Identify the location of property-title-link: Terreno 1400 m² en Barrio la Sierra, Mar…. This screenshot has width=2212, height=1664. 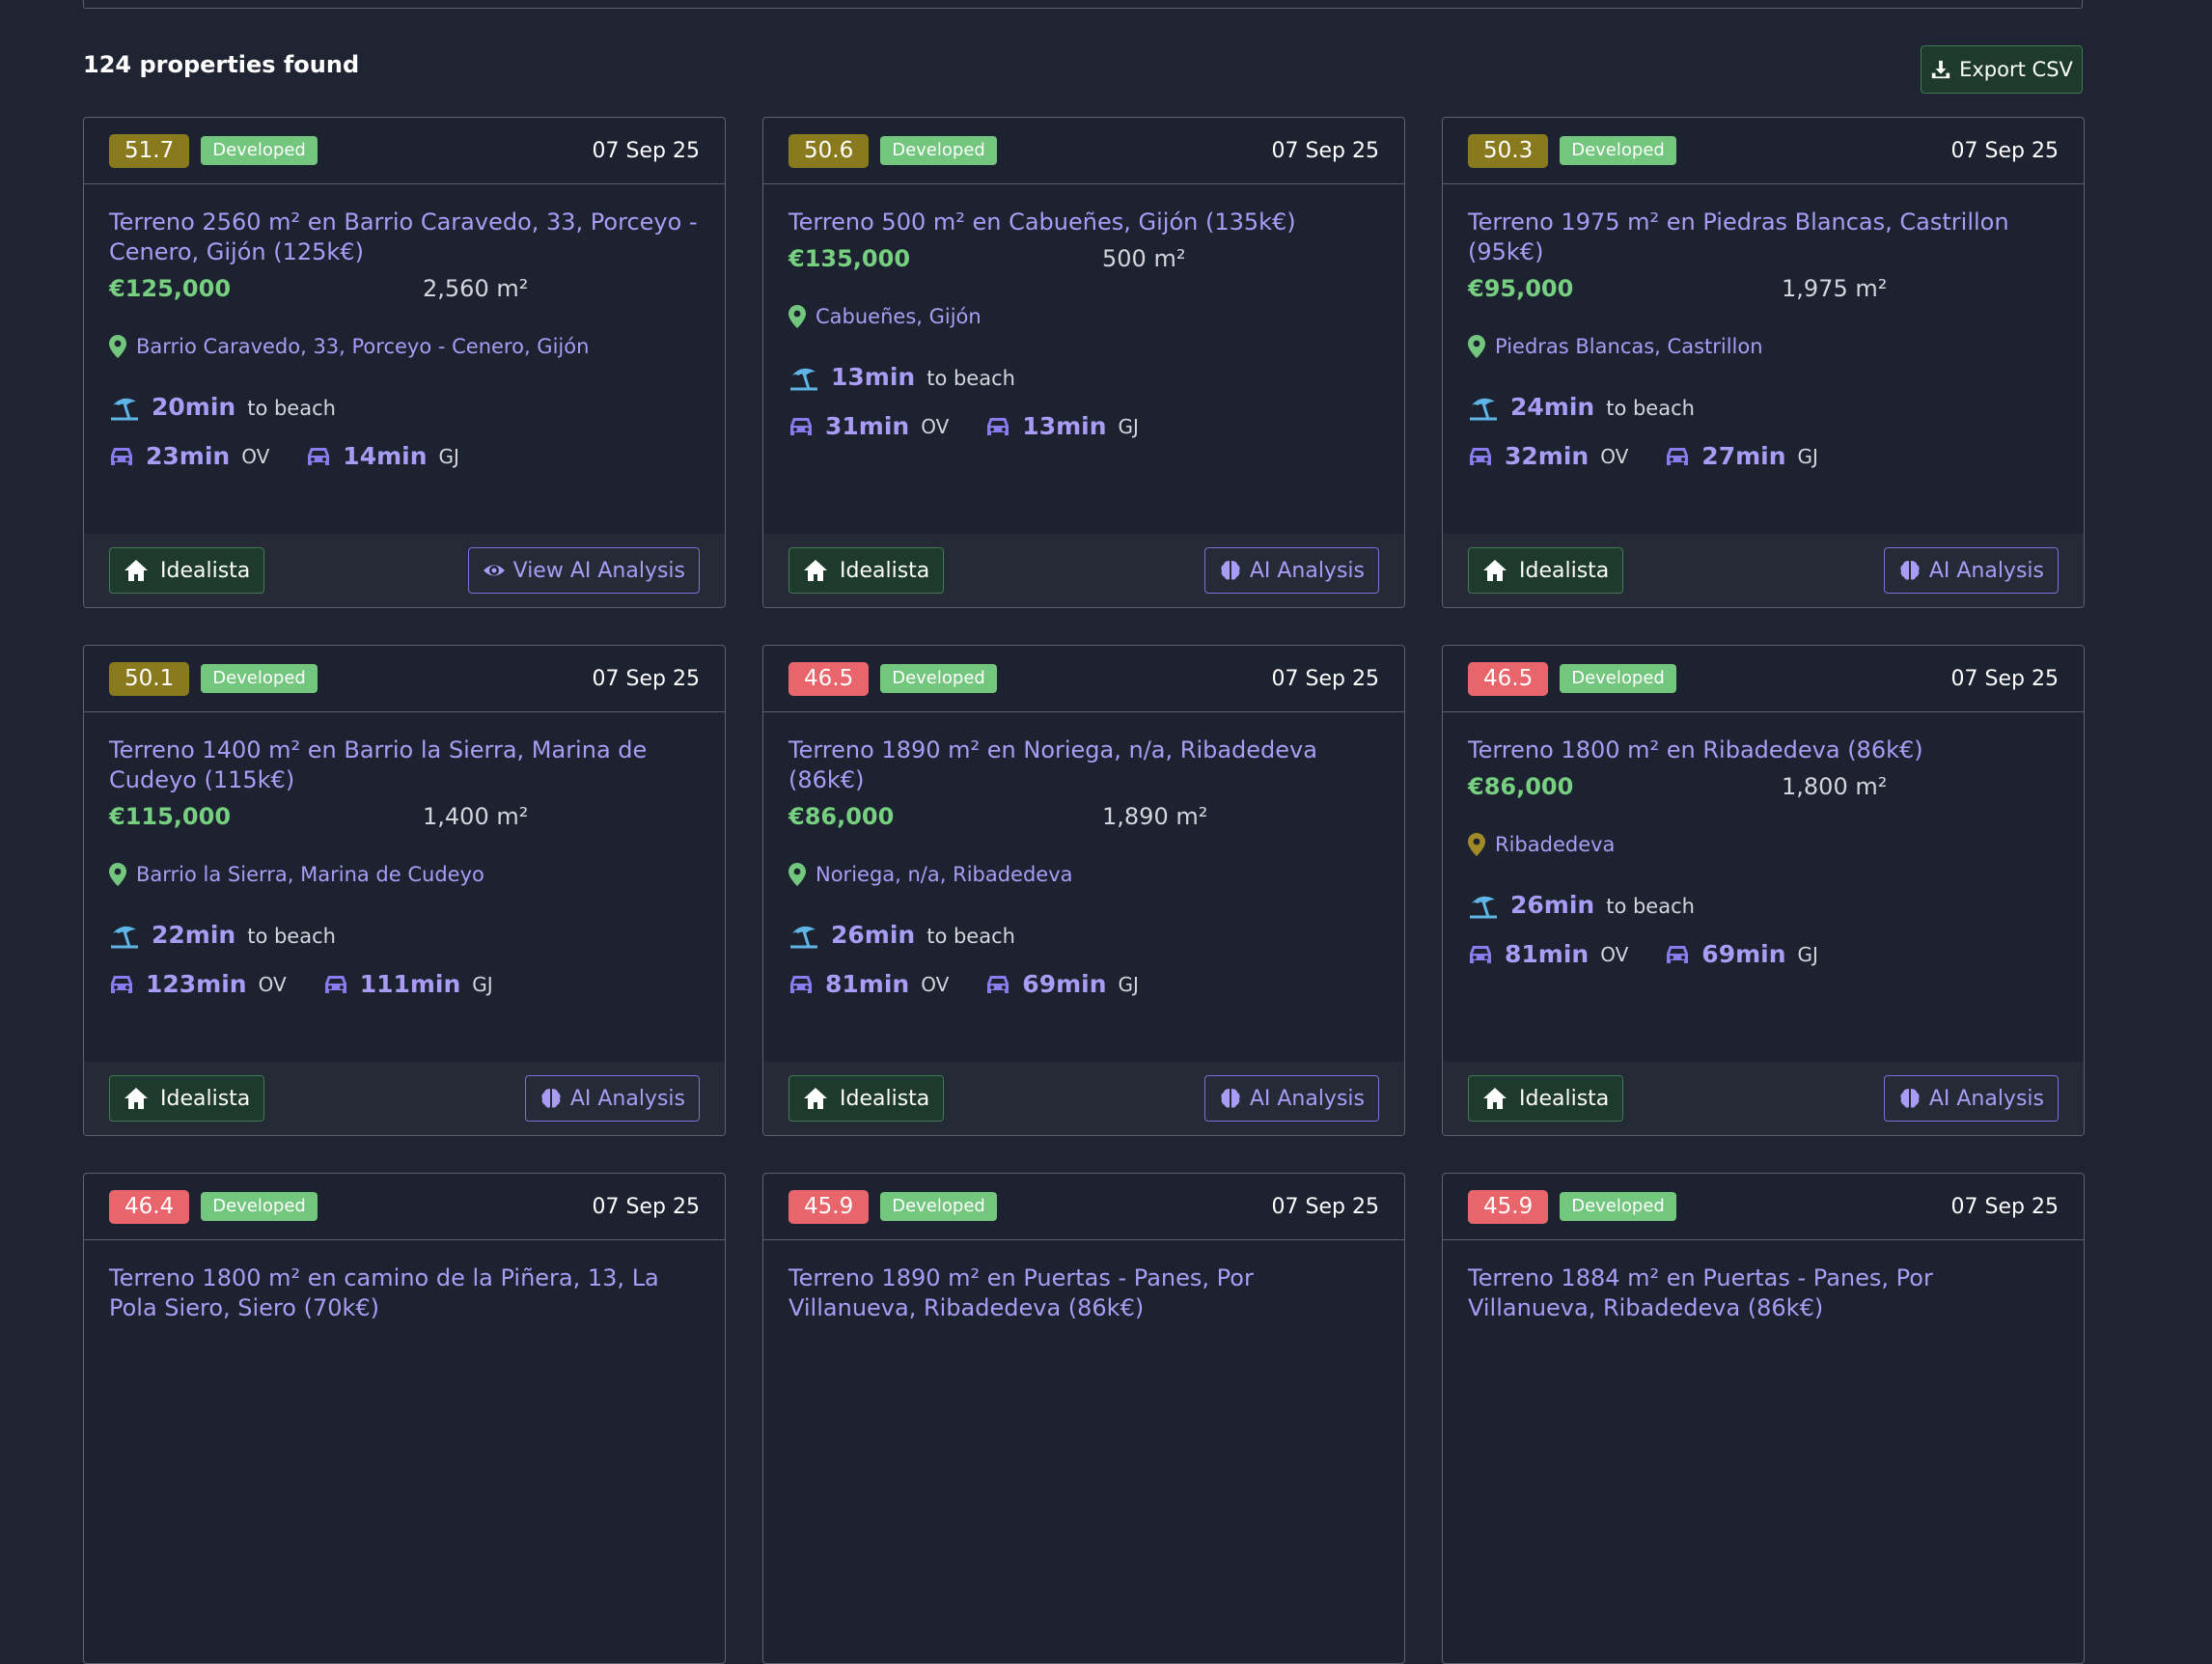
(404, 765).